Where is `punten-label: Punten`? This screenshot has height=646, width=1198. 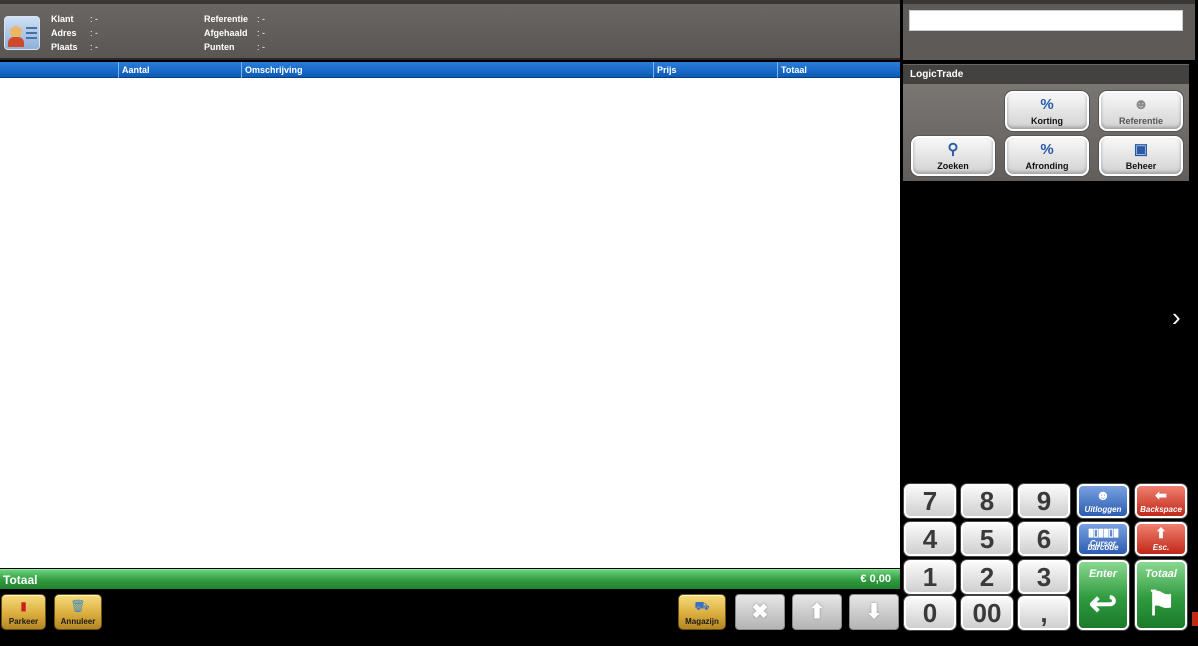 punten-label: Punten is located at coordinates (219, 47).